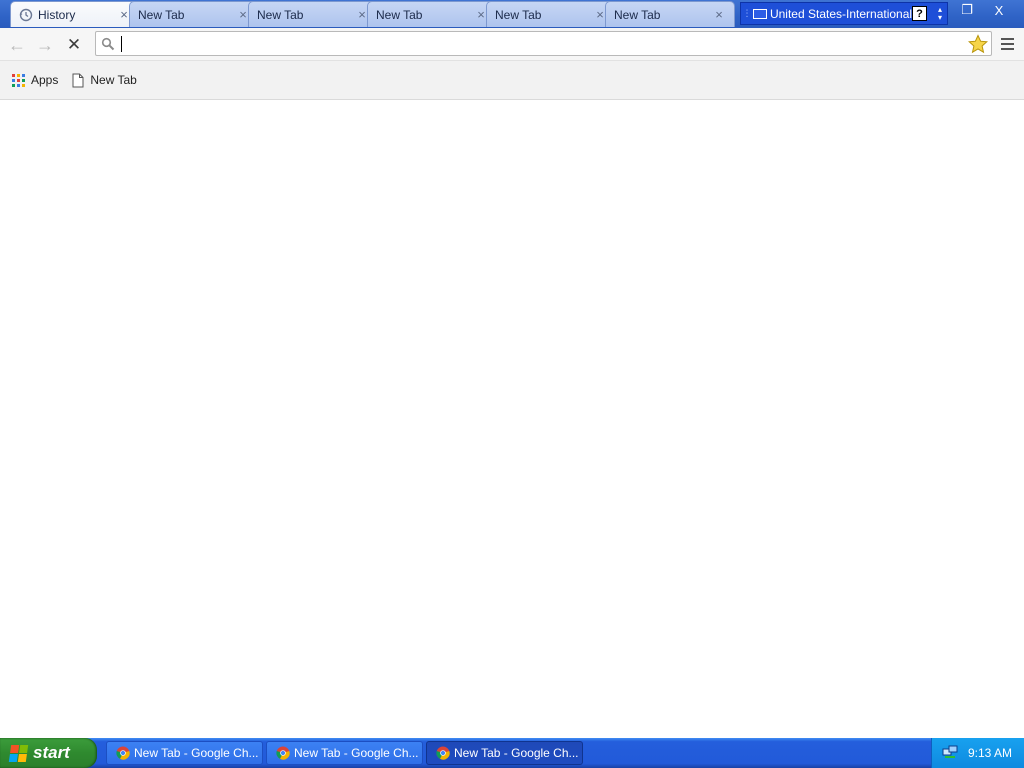 This screenshot has height=768, width=1024. I want to click on keyboard-icon, so click(759, 13).